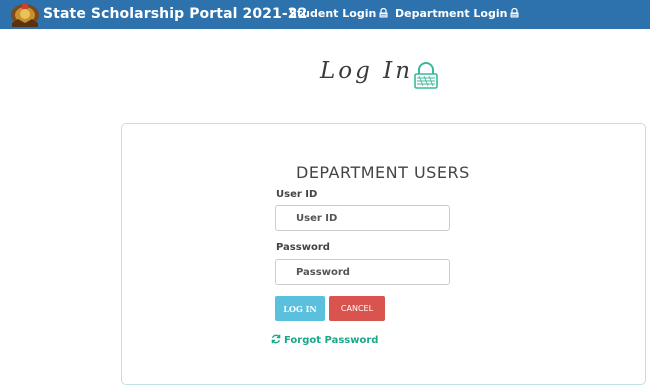 This screenshot has height=385, width=650. Describe the element at coordinates (25, 14) in the screenshot. I see `state-emblem-logo` at that location.